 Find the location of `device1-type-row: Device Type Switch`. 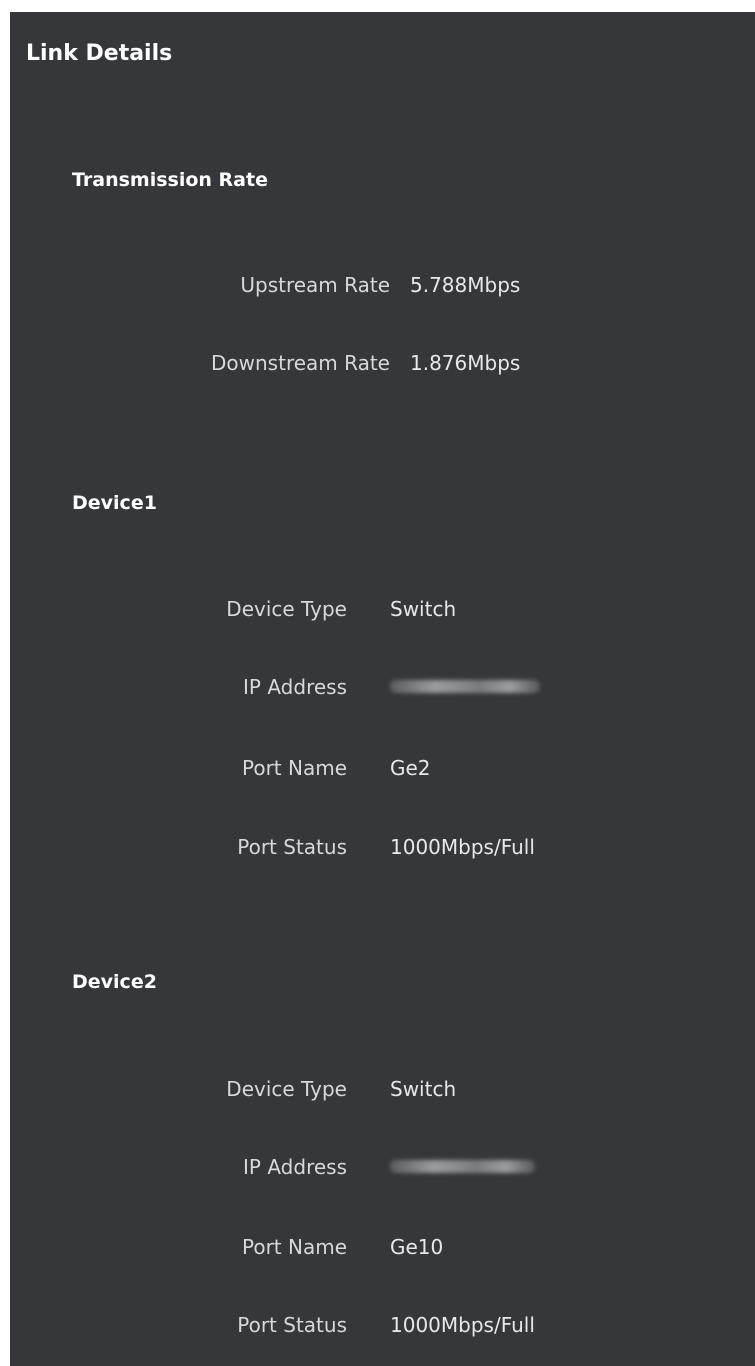

device1-type-row: Device Type Switch is located at coordinates (382, 609).